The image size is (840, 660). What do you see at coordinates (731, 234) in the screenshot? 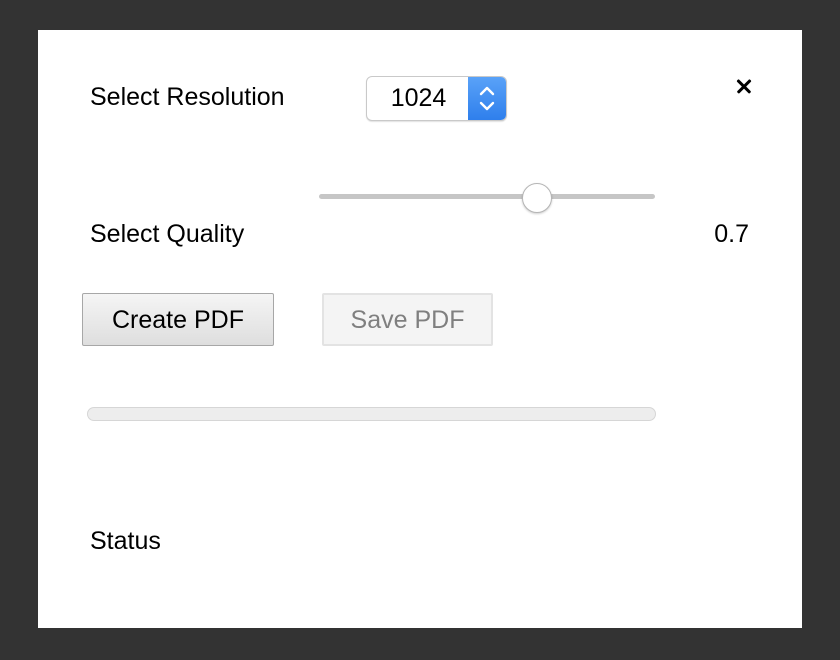
I see `quality-value: 0.7` at bounding box center [731, 234].